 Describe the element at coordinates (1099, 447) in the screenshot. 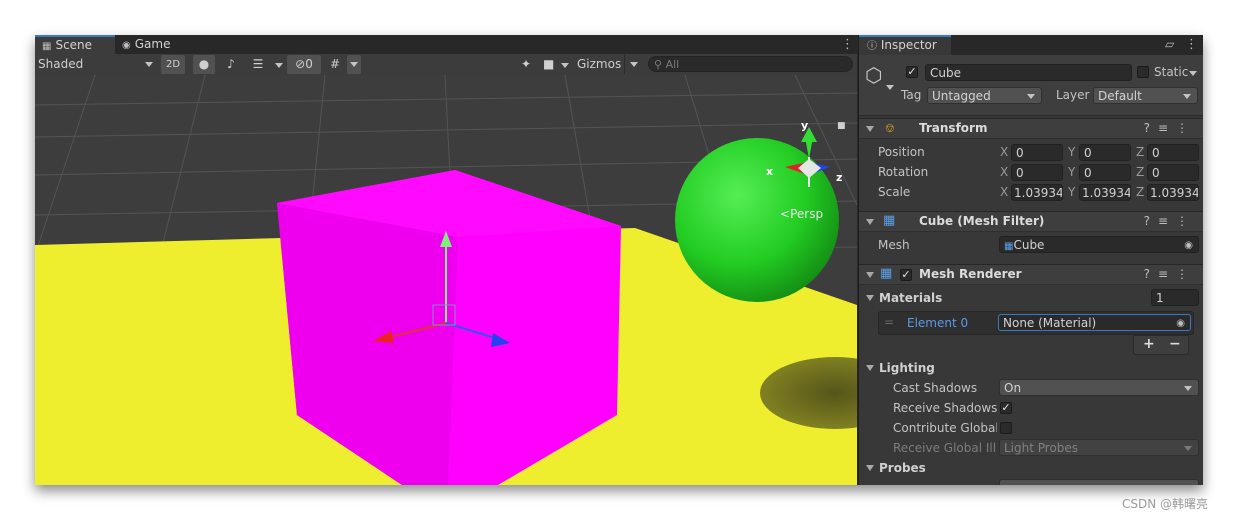

I see `receive-gi-dropdown: Light Probes` at that location.